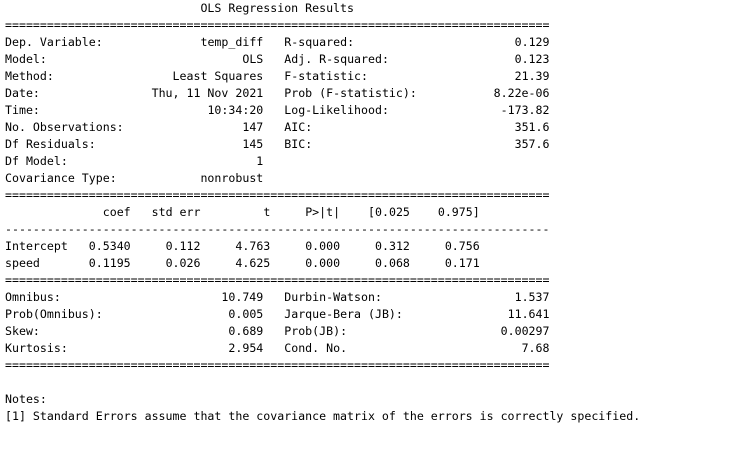  I want to click on model-info-row-left-value: OLS, so click(253, 59).